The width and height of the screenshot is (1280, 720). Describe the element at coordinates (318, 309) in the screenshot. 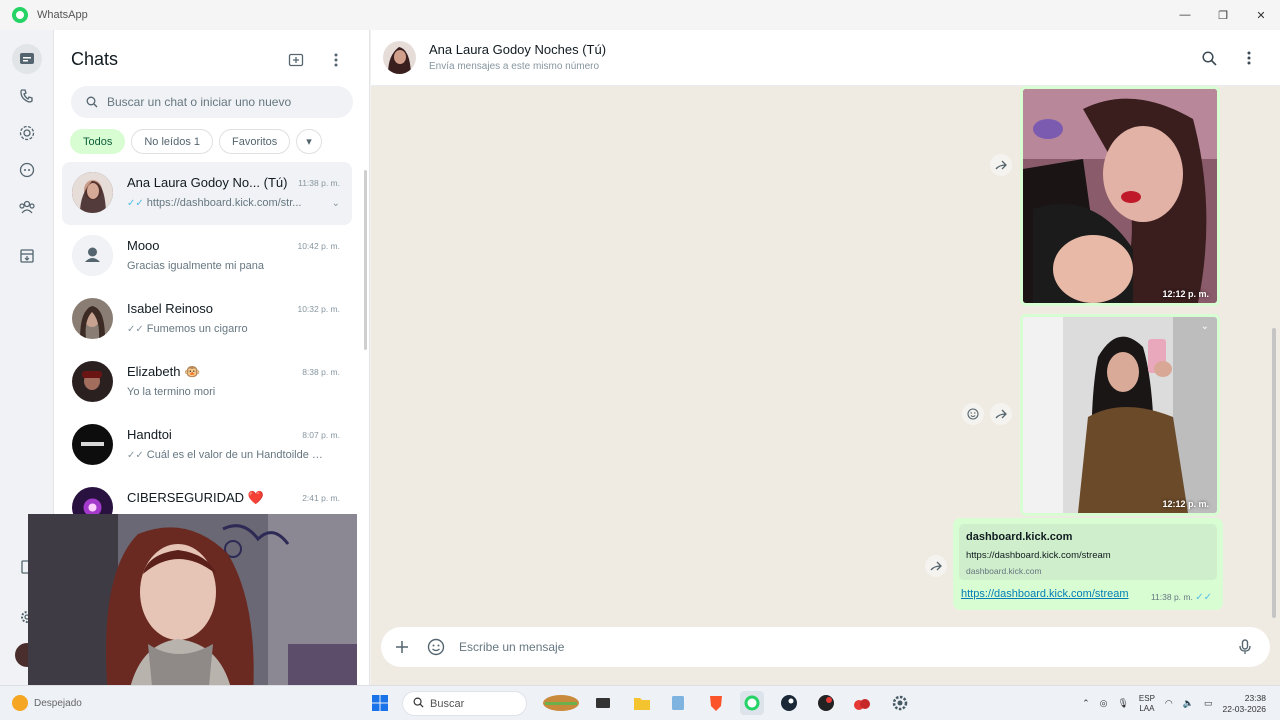

I see `chat-time: 10:32 p. m.` at that location.